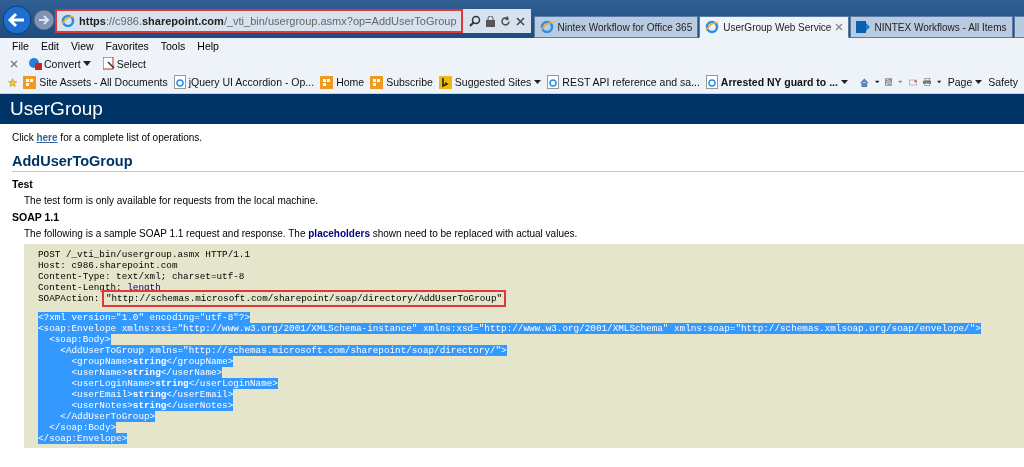  What do you see at coordinates (490, 82) in the screenshot?
I see `favorites-link: Suggested Sites` at bounding box center [490, 82].